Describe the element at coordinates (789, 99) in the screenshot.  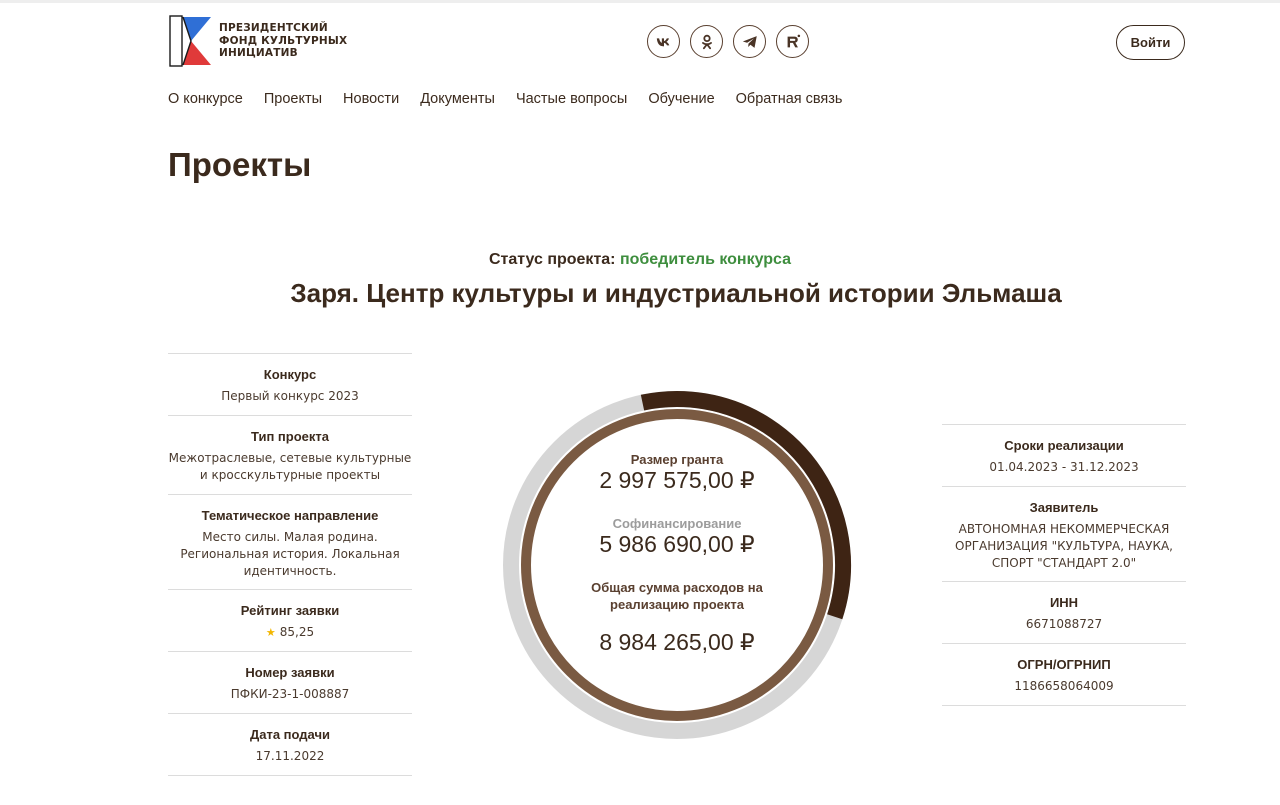
I see `nav-item-feedback: Обратная связь` at that location.